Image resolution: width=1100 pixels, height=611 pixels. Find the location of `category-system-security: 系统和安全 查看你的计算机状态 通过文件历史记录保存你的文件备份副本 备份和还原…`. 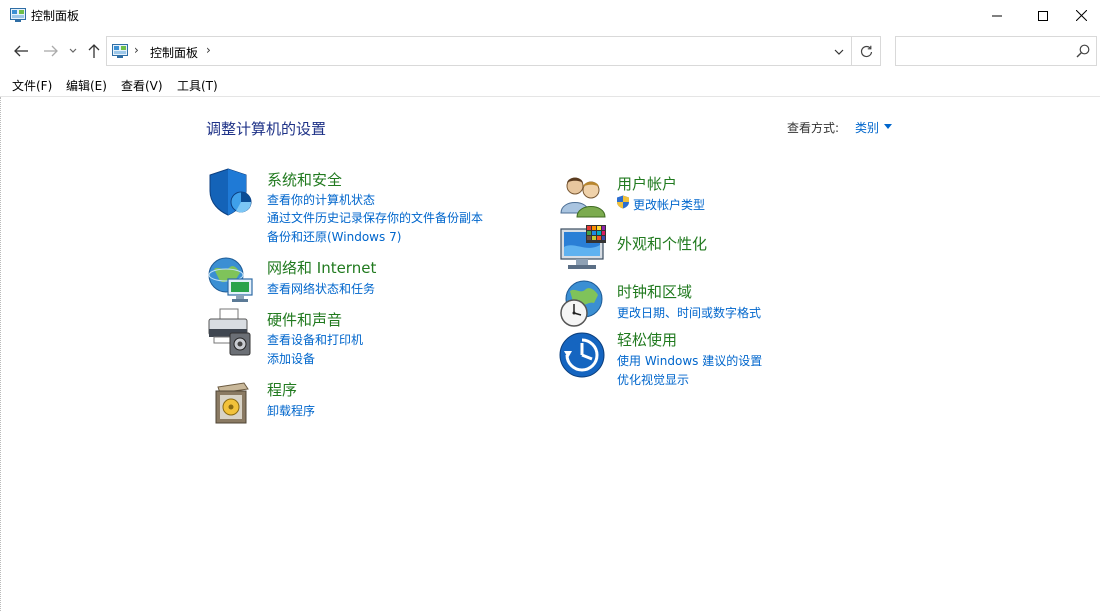

category-system-security: 系统和安全 查看你的计算机状态 通过文件历史记录保存你的文件备份副本 备份和还原… is located at coordinates (356, 207).